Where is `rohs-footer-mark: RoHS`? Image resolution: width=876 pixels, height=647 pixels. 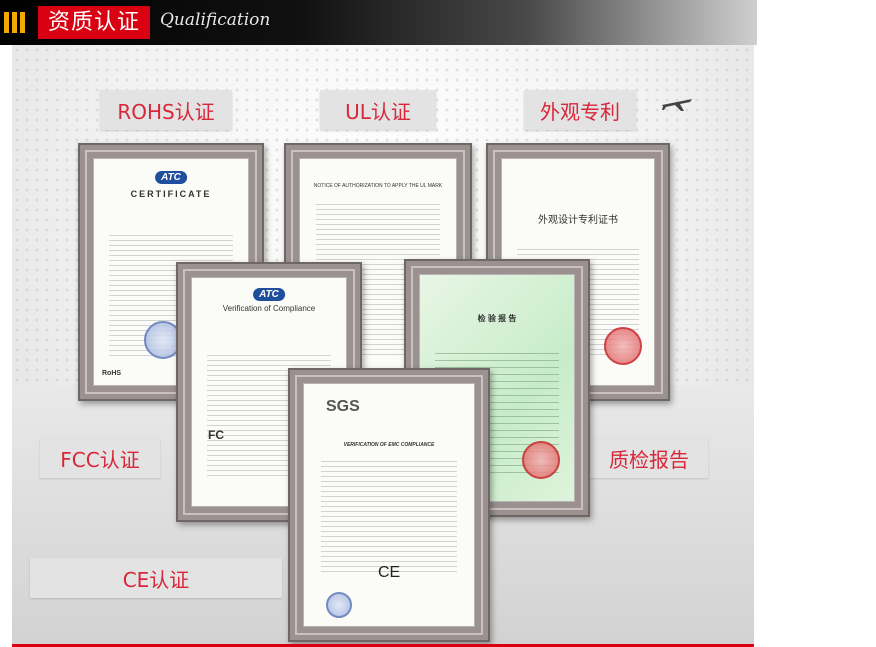 rohs-footer-mark: RoHS is located at coordinates (112, 373).